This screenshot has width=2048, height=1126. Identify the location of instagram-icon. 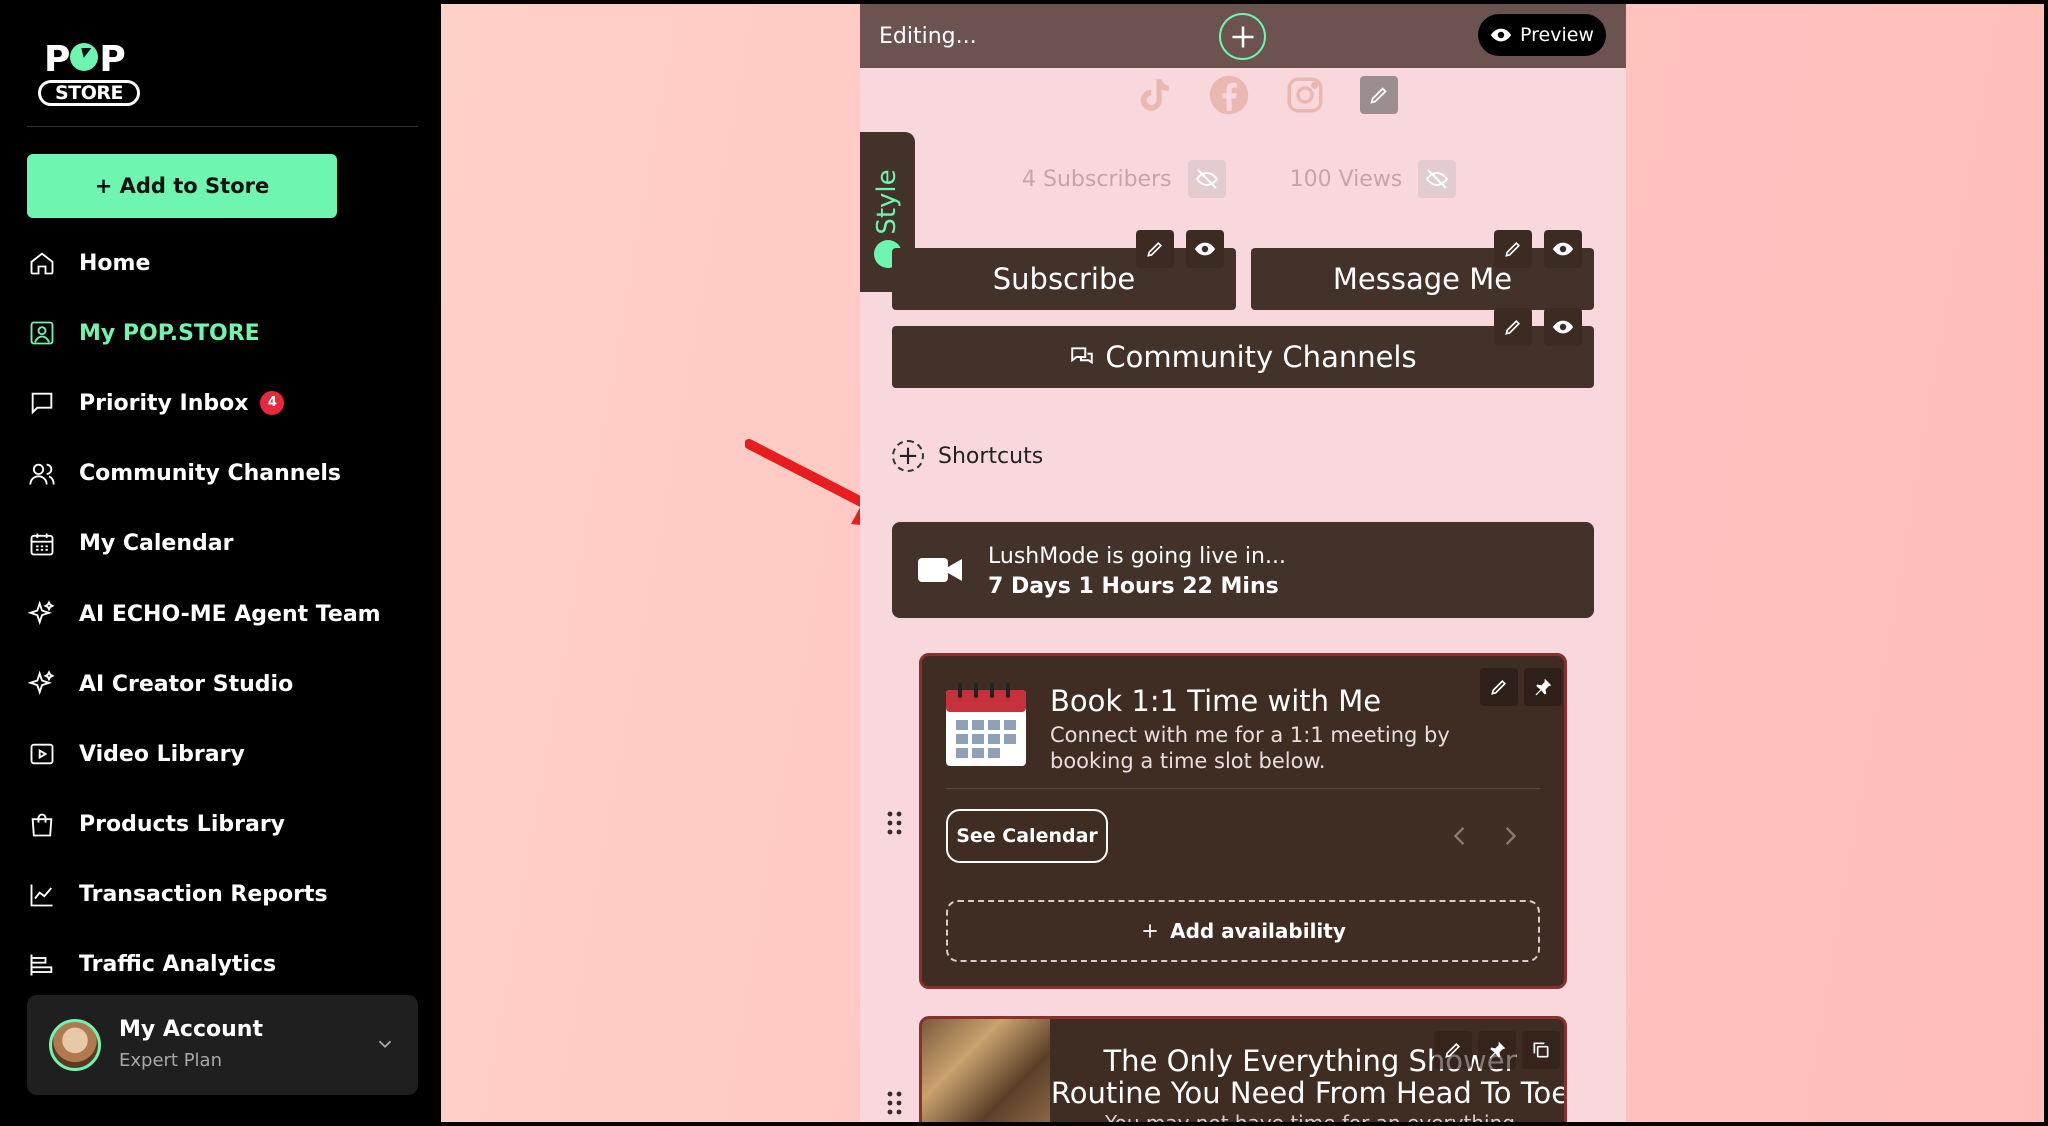
(1305, 95).